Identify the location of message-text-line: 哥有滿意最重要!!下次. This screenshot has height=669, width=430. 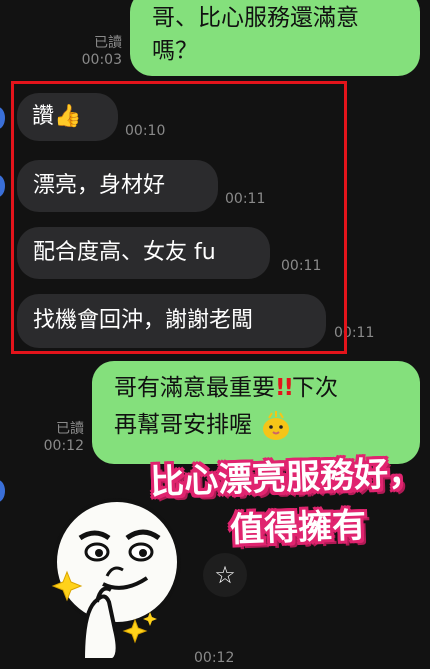
(267, 388).